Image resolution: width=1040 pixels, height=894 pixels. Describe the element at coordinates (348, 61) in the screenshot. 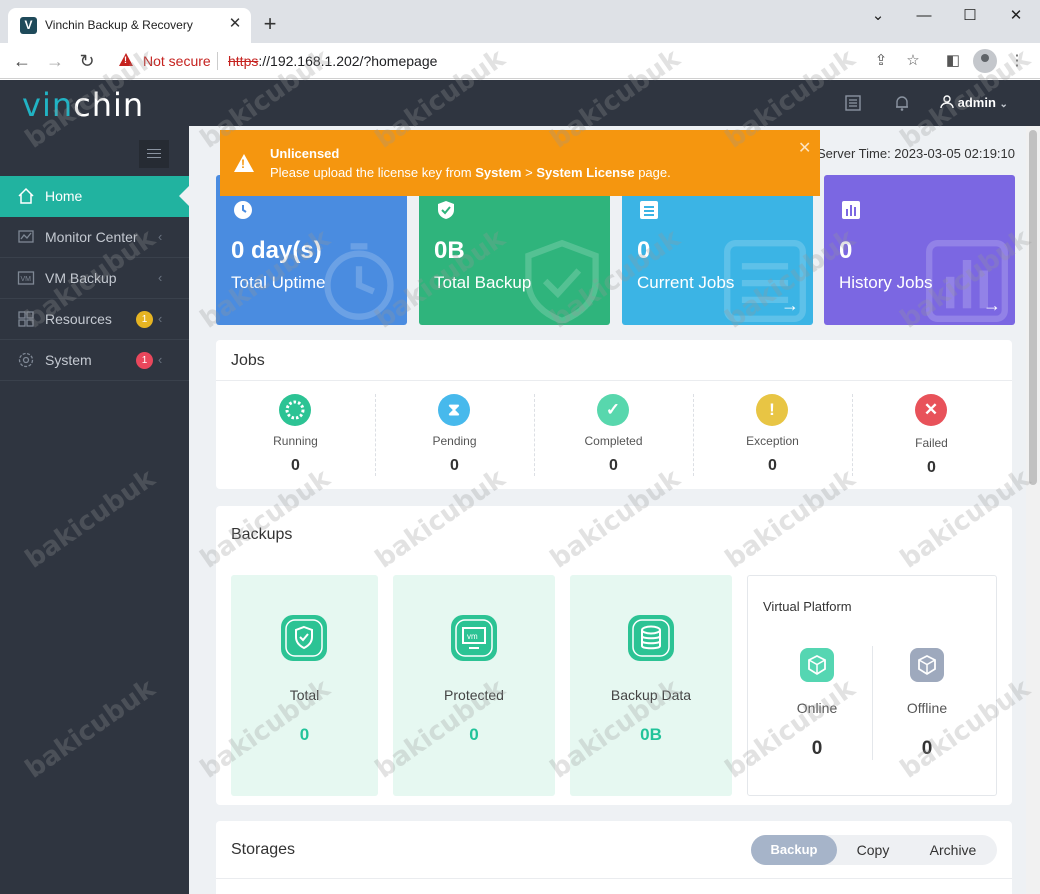

I see `url-host: ://192.168.1.202/?homepage` at that location.